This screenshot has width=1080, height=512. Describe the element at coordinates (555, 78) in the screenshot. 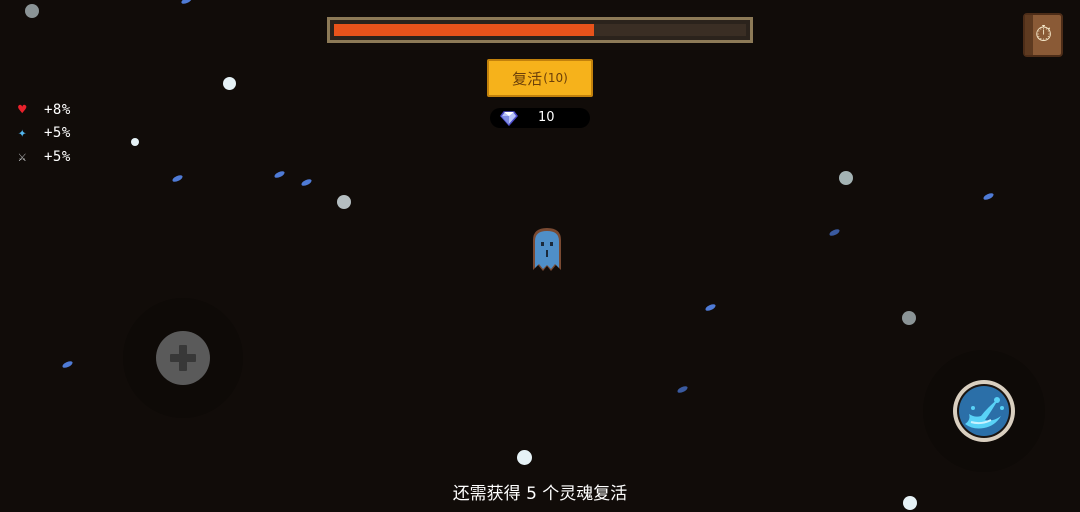

I see `revive-cost: (10)` at that location.